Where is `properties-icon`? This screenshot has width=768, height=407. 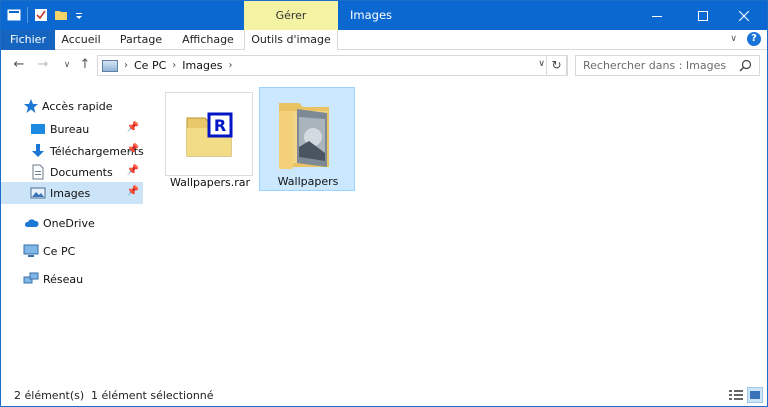
properties-icon is located at coordinates (14, 15).